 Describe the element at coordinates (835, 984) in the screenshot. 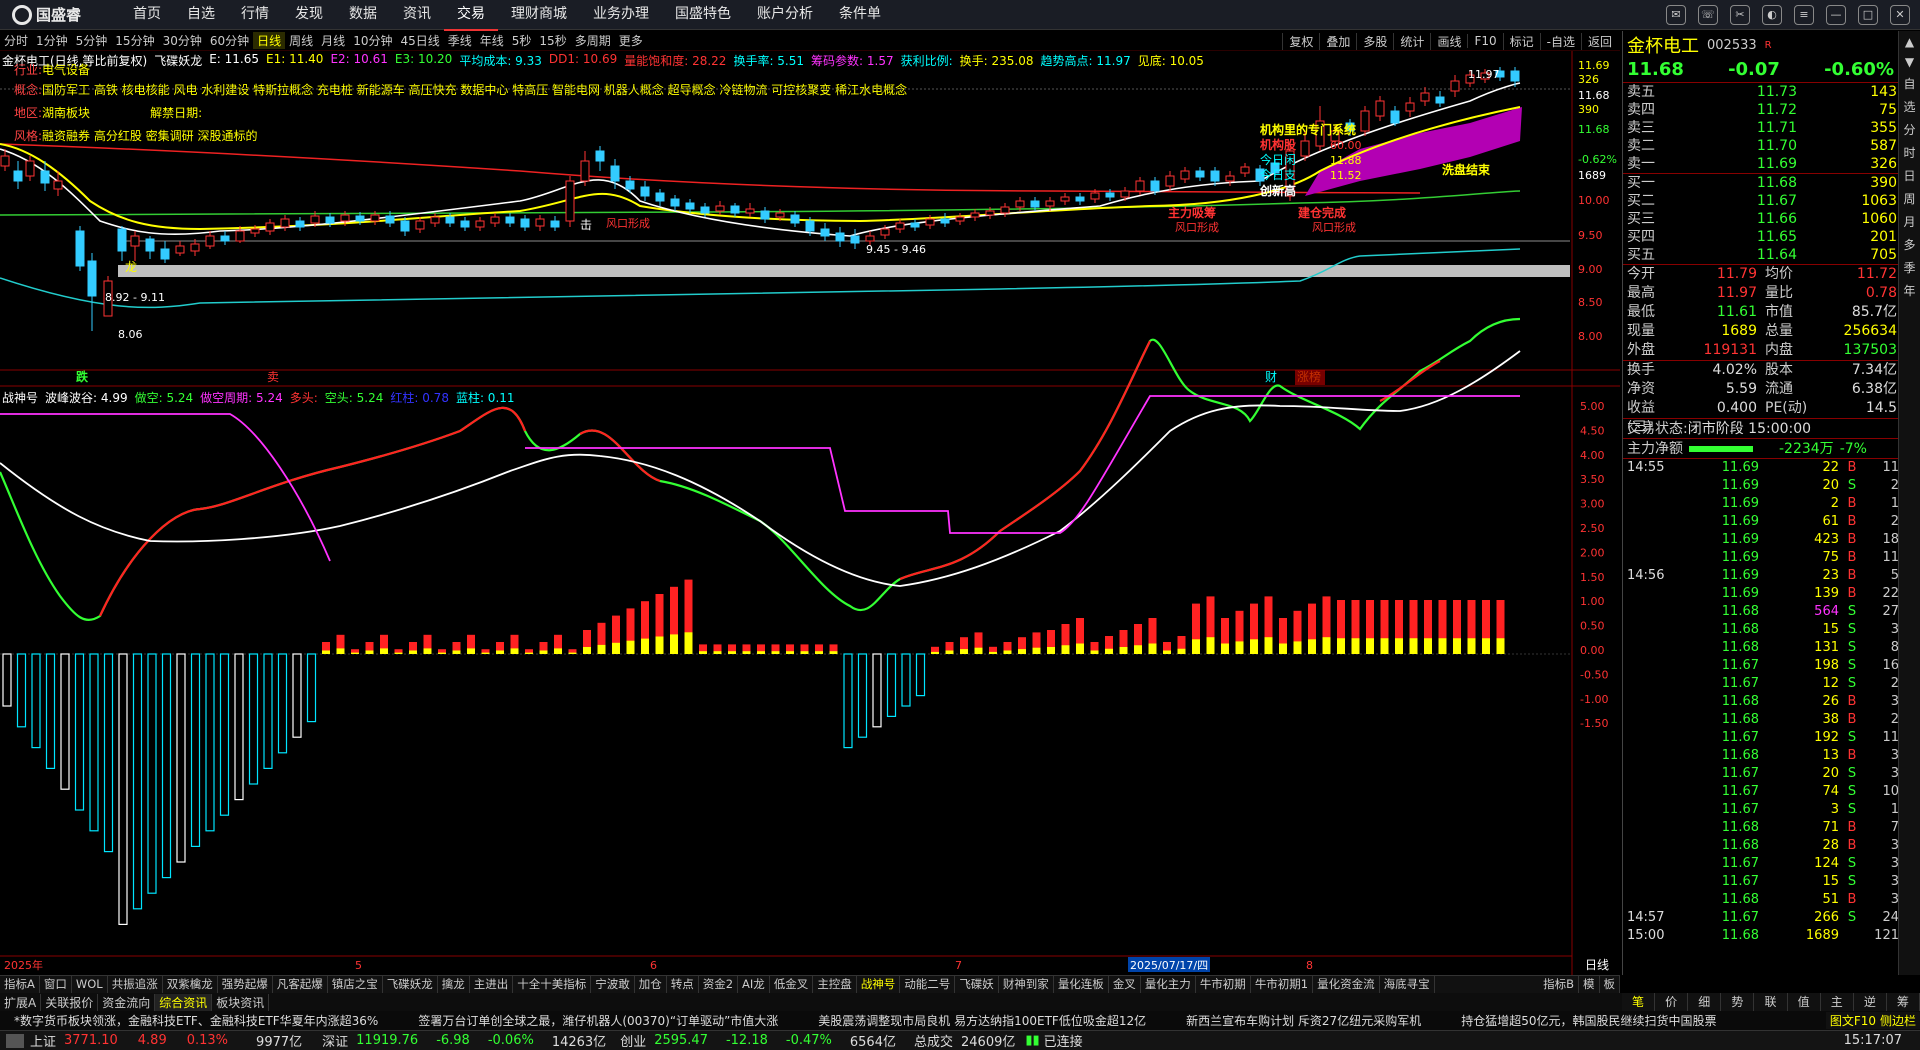

I see `indicator-tab-18: 主控盘` at that location.